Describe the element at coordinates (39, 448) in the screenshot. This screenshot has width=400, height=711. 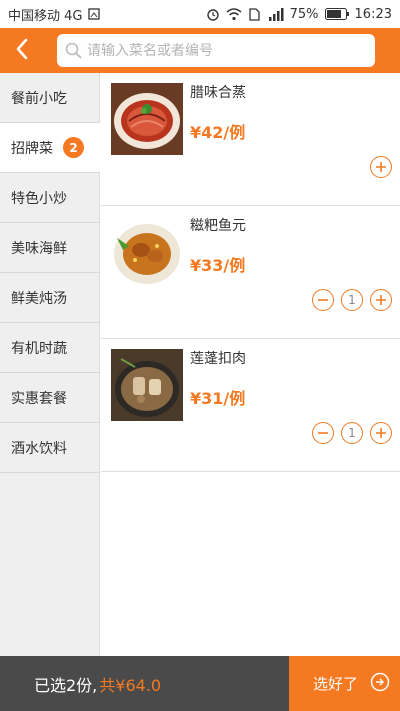
I see `category-label: 酒水饮料` at that location.